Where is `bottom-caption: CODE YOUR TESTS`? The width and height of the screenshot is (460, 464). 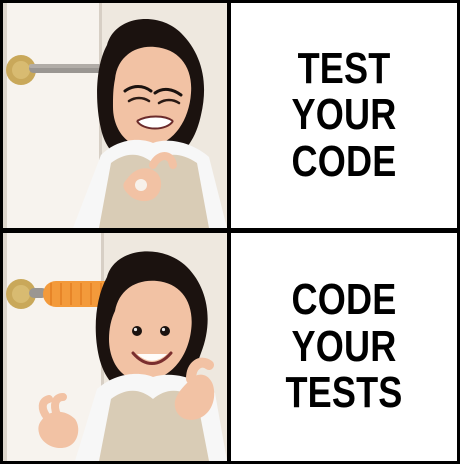 bottom-caption: CODE YOUR TESTS is located at coordinates (344, 346).